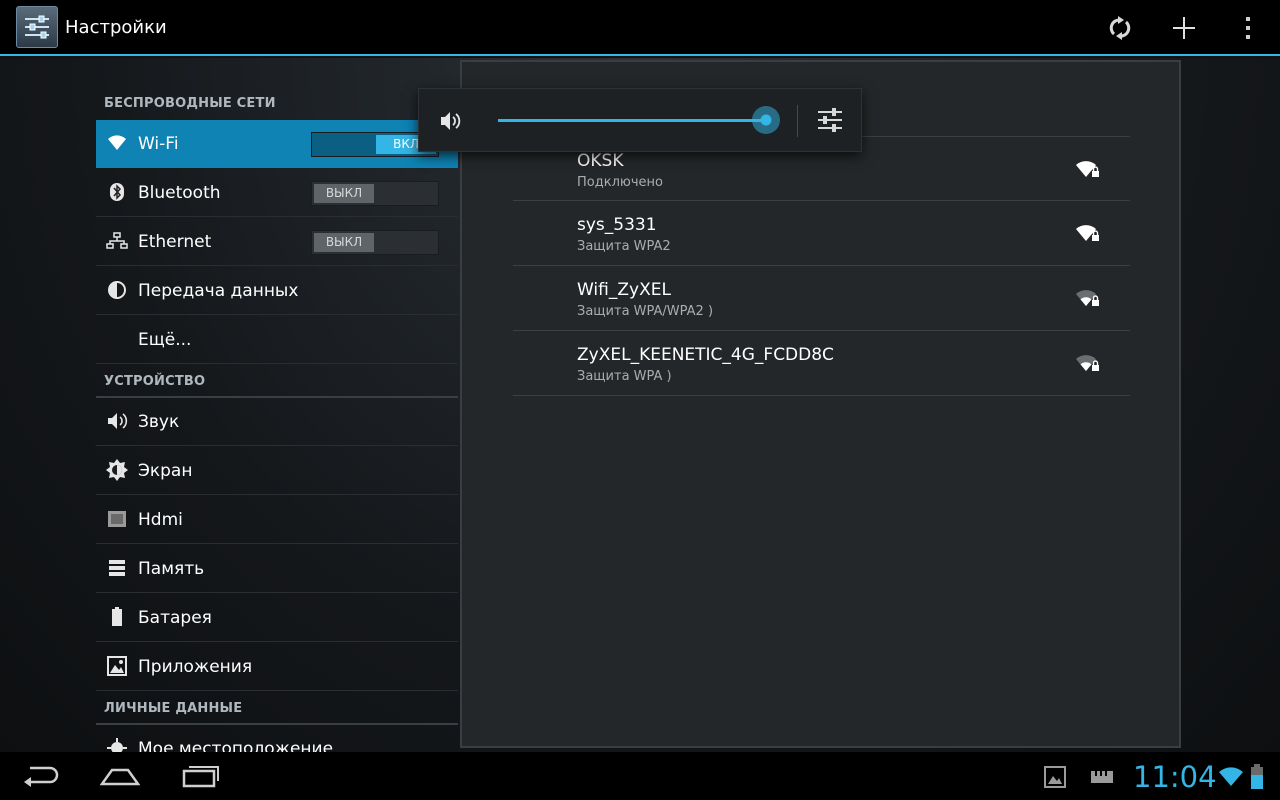 This screenshot has height=800, width=1280. I want to click on add-icon, so click(1184, 28).